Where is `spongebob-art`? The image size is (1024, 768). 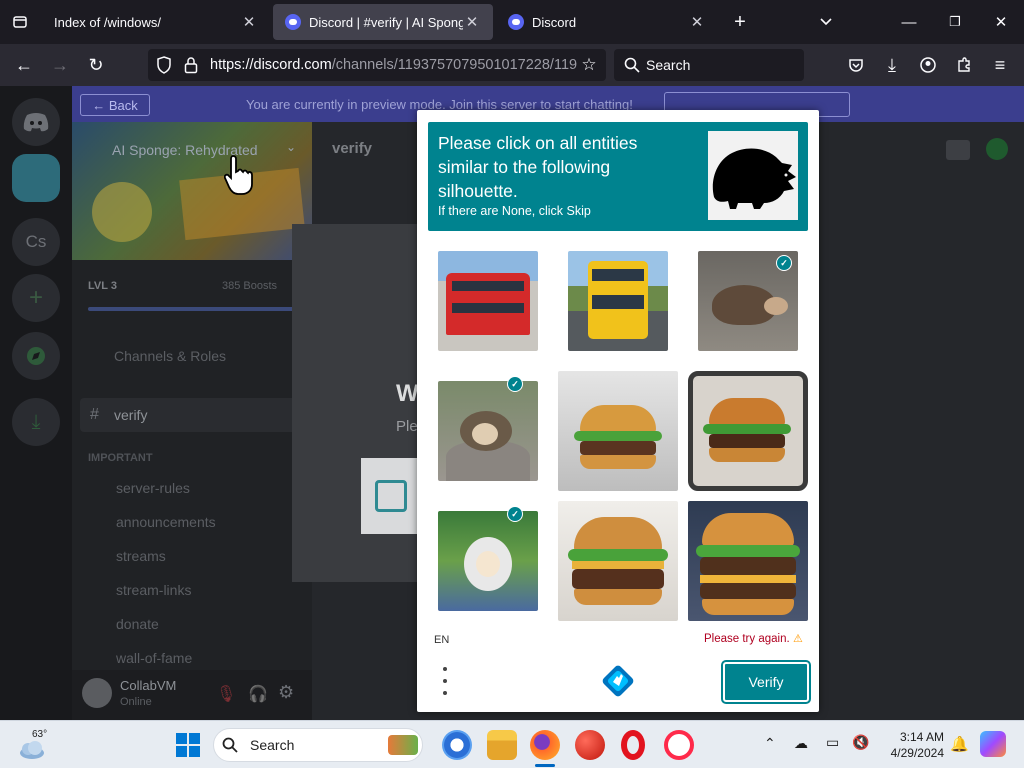 spongebob-art is located at coordinates (122, 212).